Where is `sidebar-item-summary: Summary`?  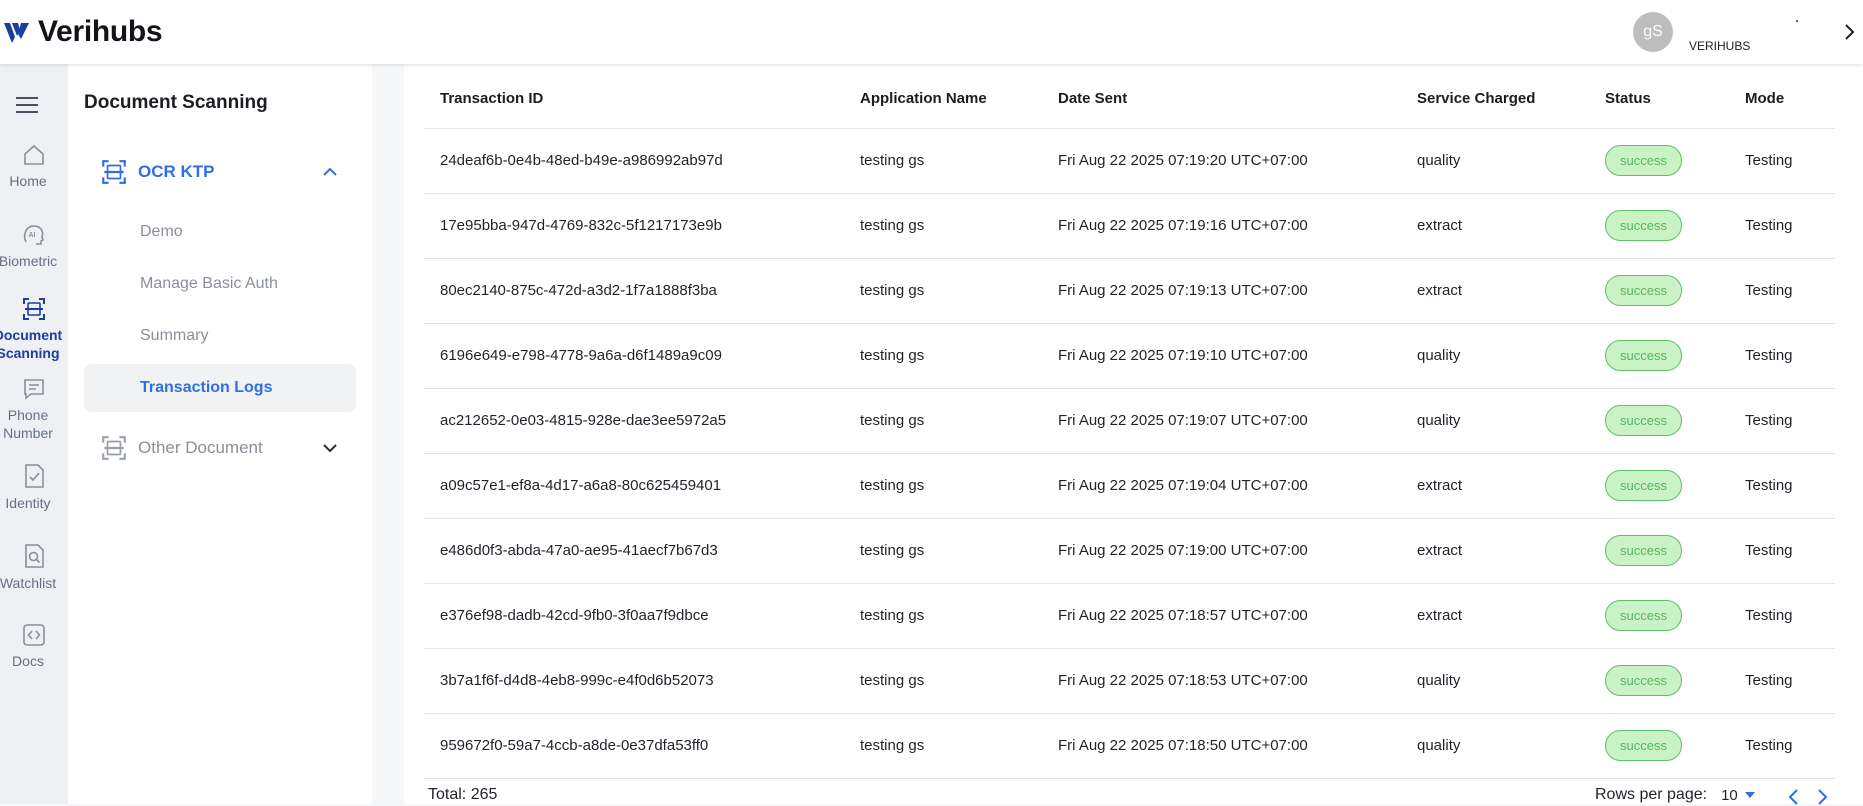 sidebar-item-summary: Summary is located at coordinates (220, 336).